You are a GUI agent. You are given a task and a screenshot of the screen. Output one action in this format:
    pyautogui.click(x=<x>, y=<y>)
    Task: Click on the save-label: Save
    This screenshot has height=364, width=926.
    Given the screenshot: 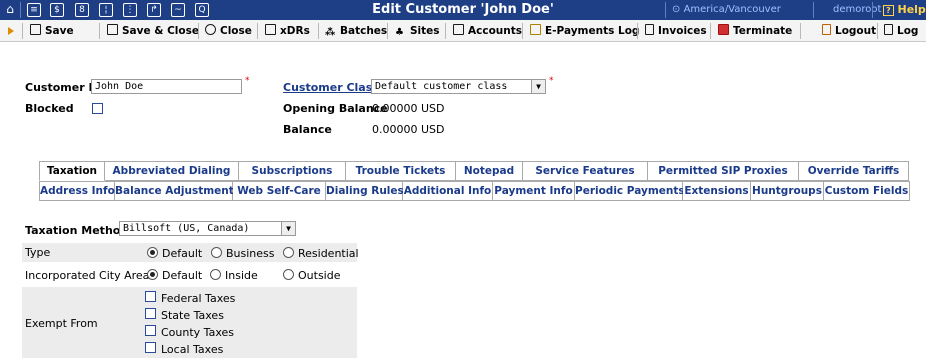 What is the action you would take?
    pyautogui.click(x=59, y=31)
    